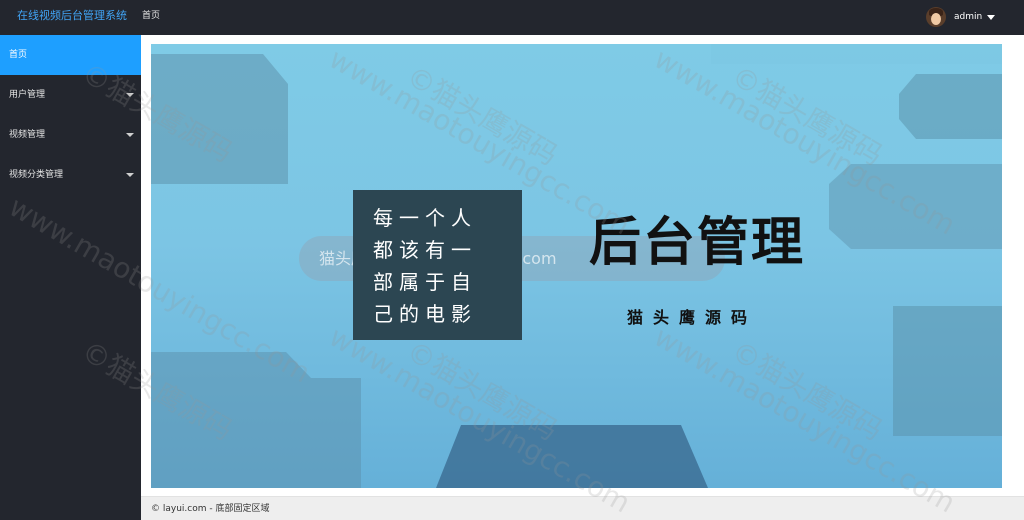 Image resolution: width=1024 pixels, height=520 pixels. I want to click on user-menu: admin, so click(961, 17).